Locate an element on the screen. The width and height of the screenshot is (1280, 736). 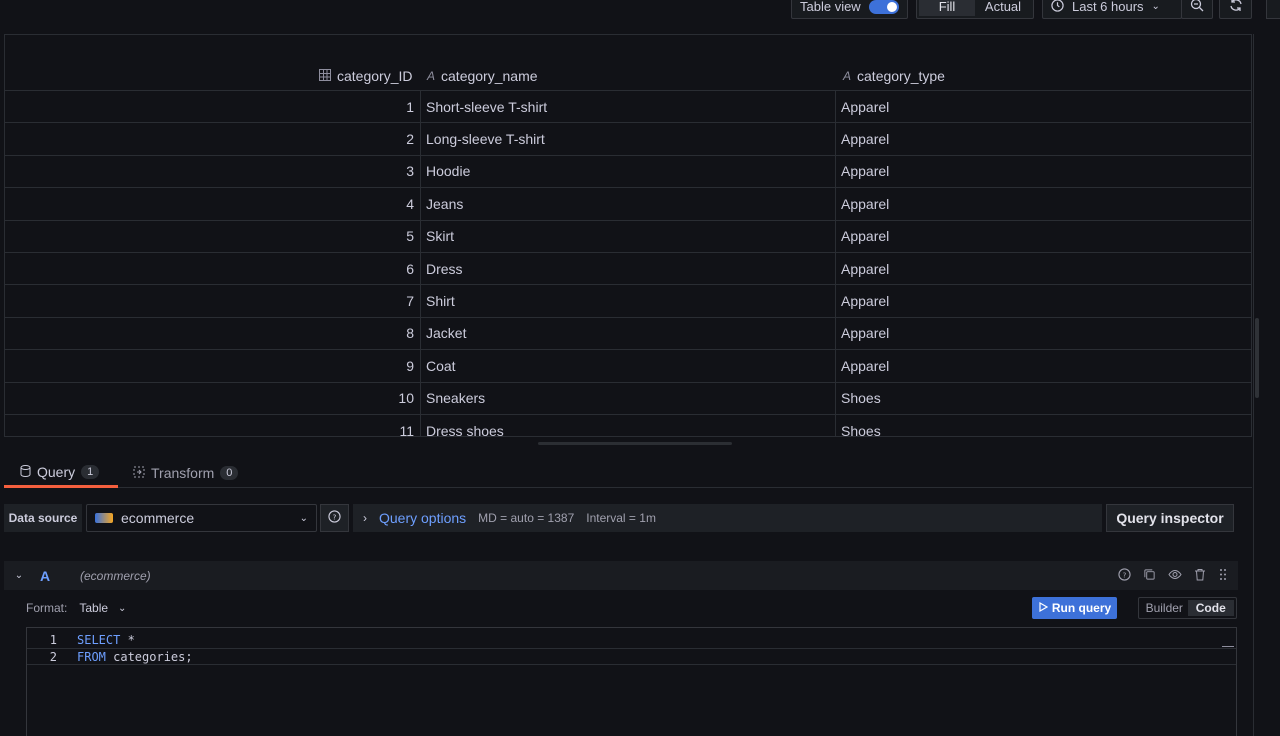
query-inspector-button: Query inspector is located at coordinates (1170, 518).